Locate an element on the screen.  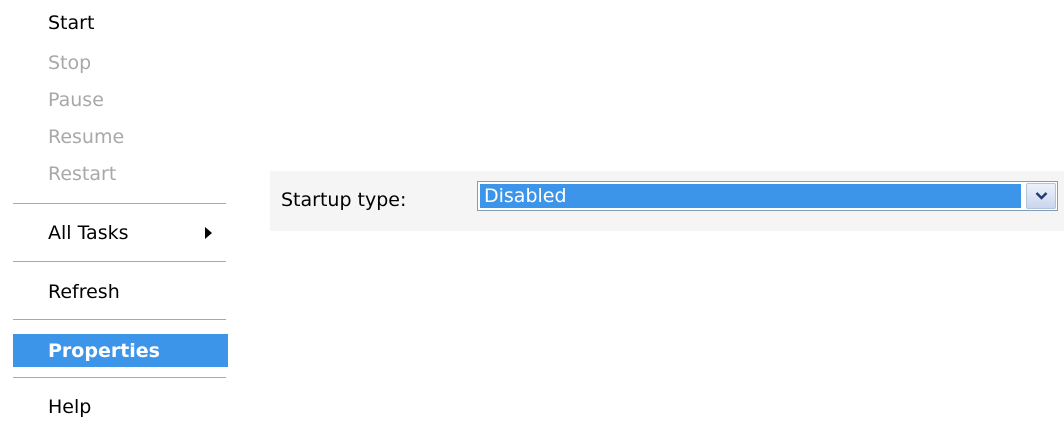
menu-item-properties: Properties is located at coordinates (120, 350).